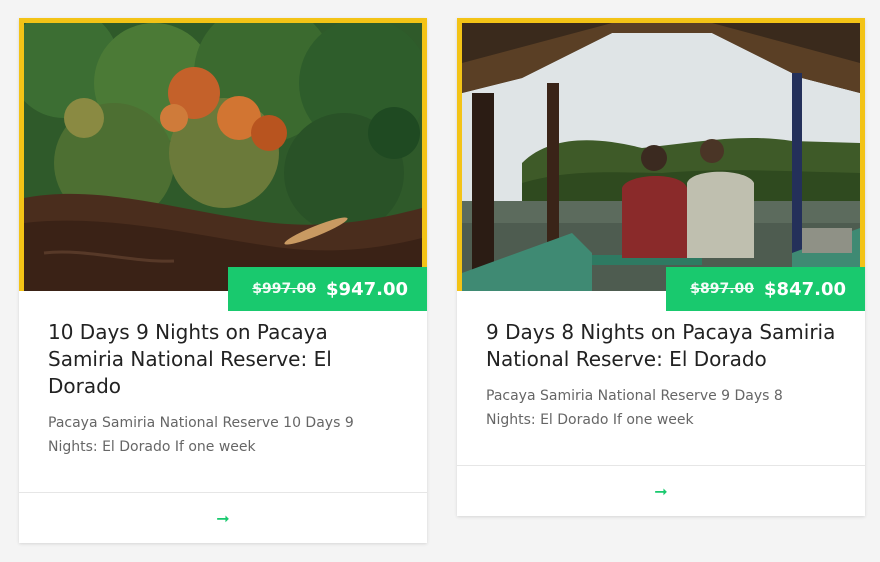 Image resolution: width=880 pixels, height=562 pixels. What do you see at coordinates (805, 289) in the screenshot?
I see `sale-price: $847.00` at bounding box center [805, 289].